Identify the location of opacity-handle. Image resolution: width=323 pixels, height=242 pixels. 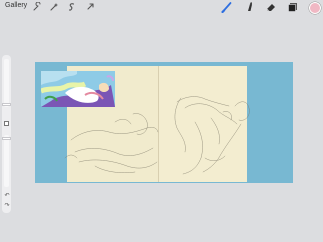
(6, 138).